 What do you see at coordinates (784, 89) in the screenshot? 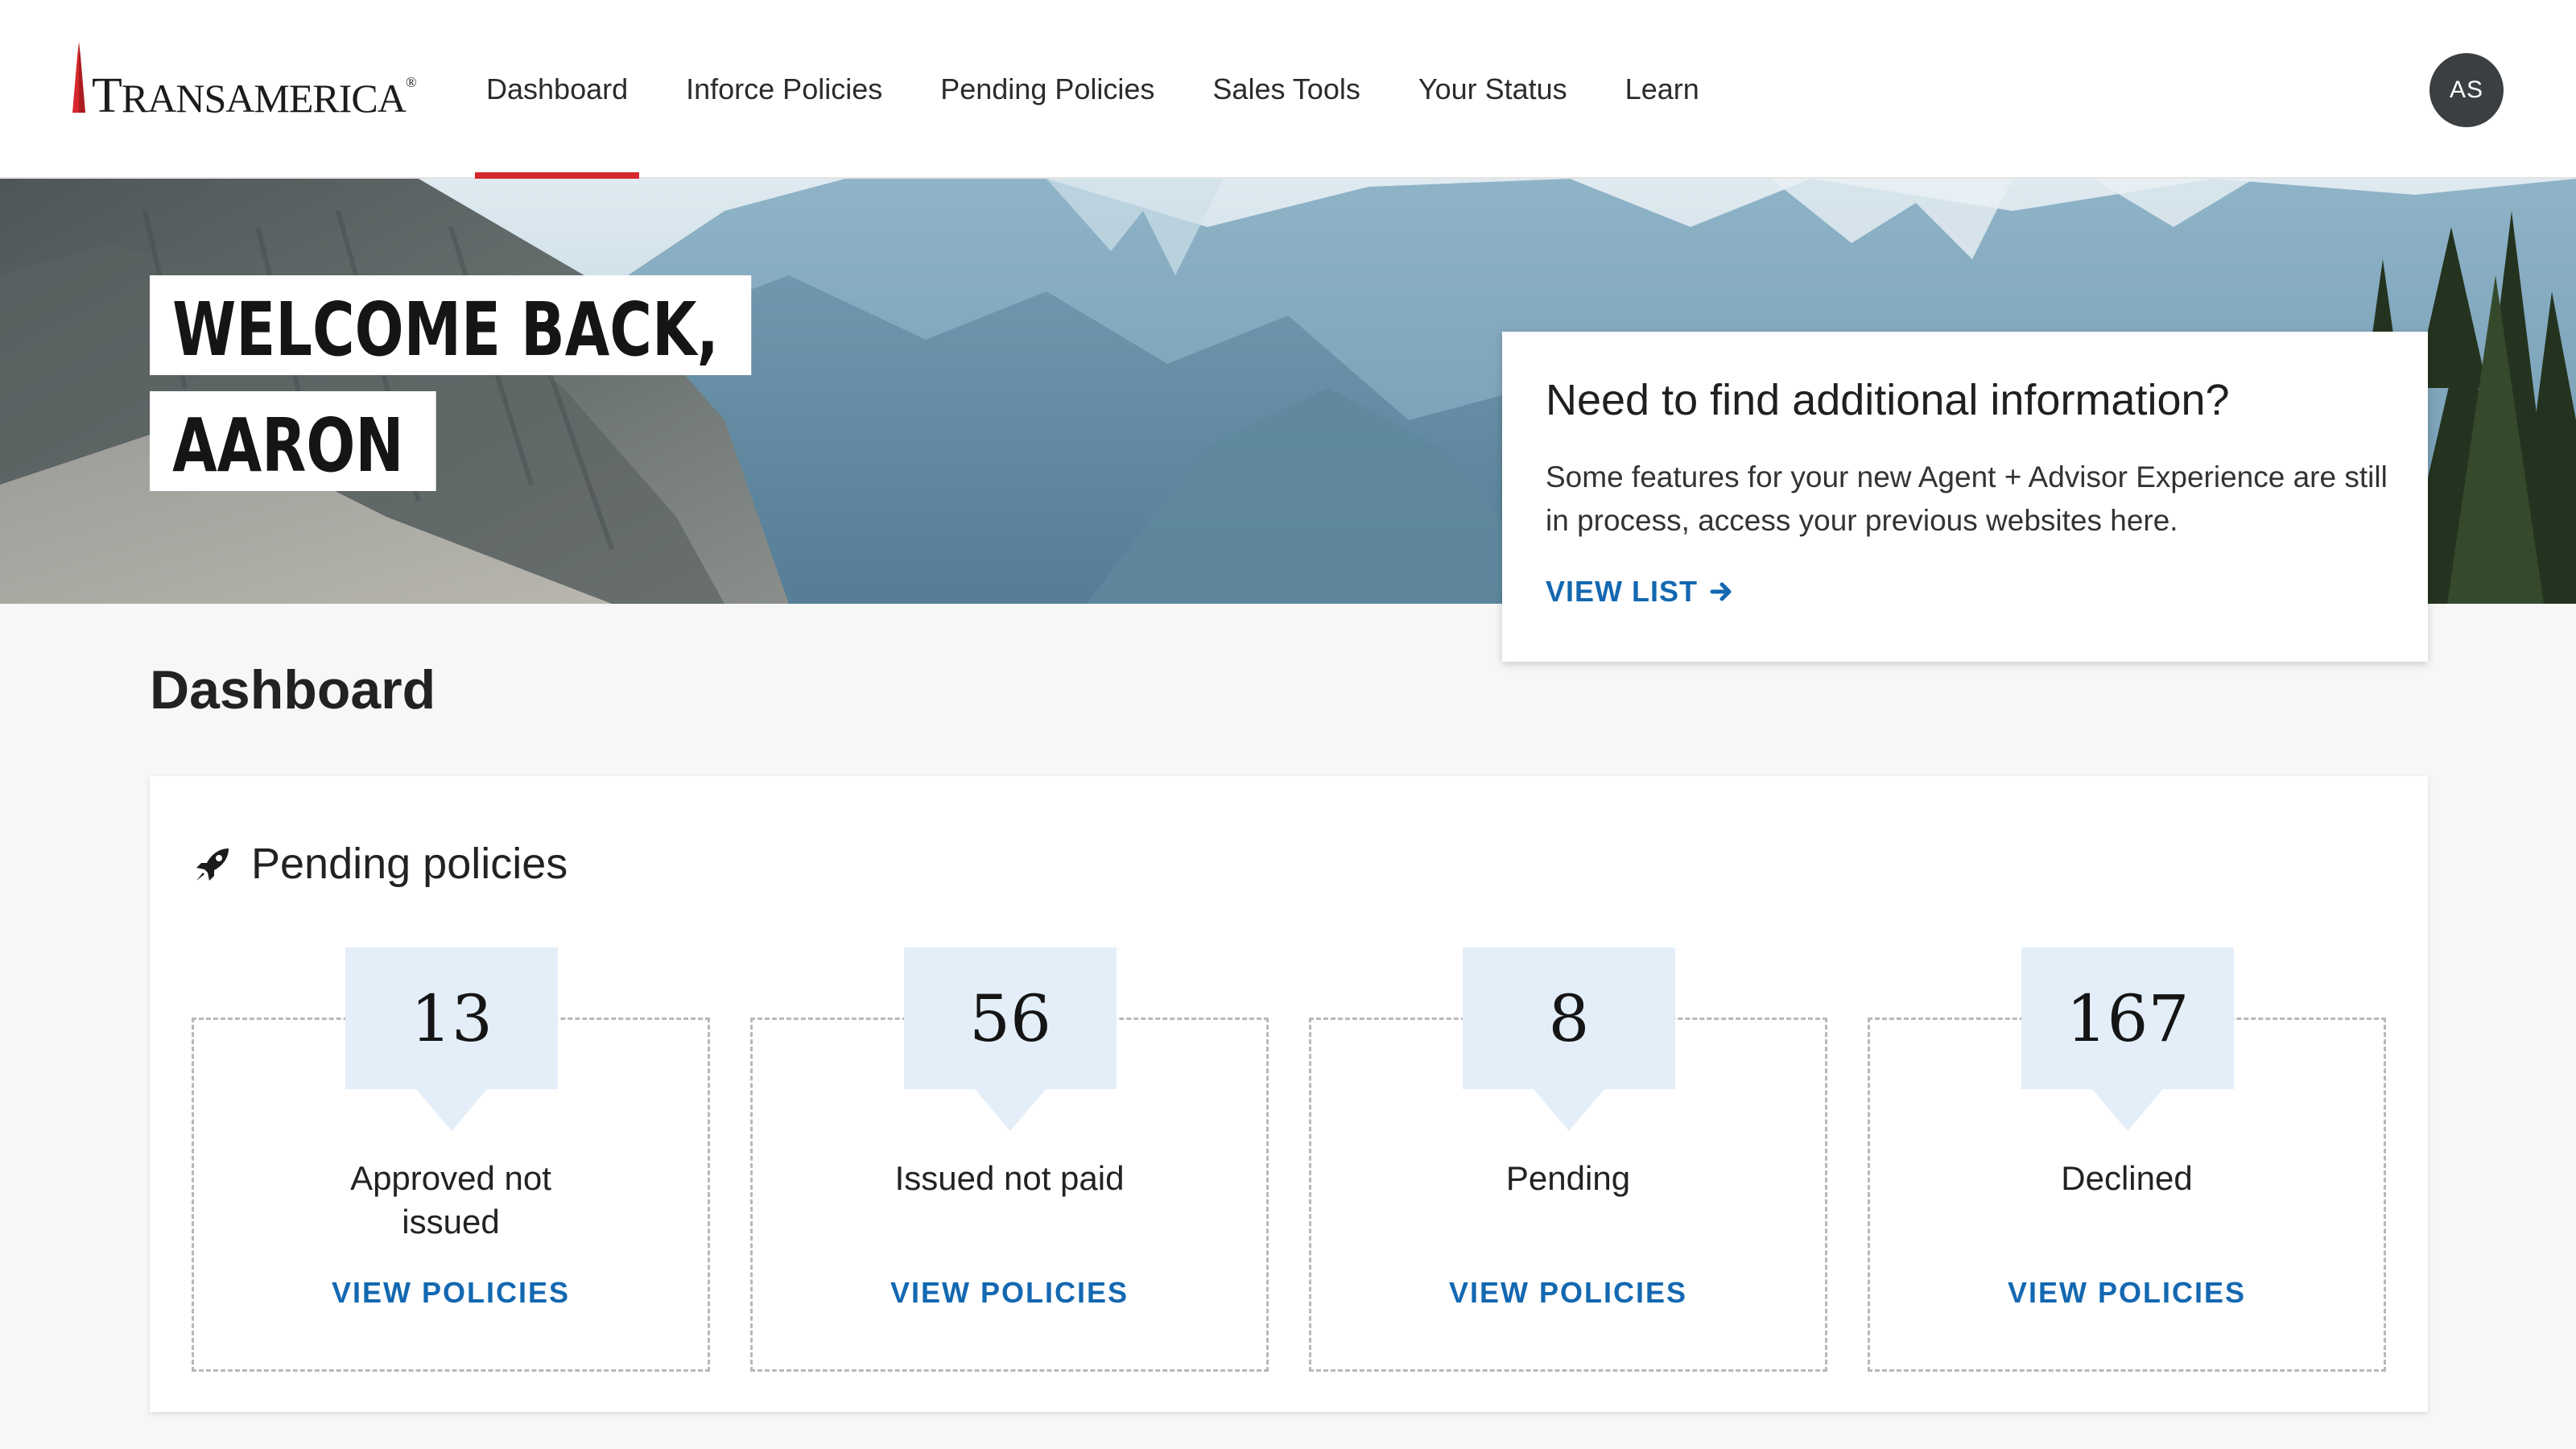
I see `nav-inforce-policies: Inforce Policies` at bounding box center [784, 89].